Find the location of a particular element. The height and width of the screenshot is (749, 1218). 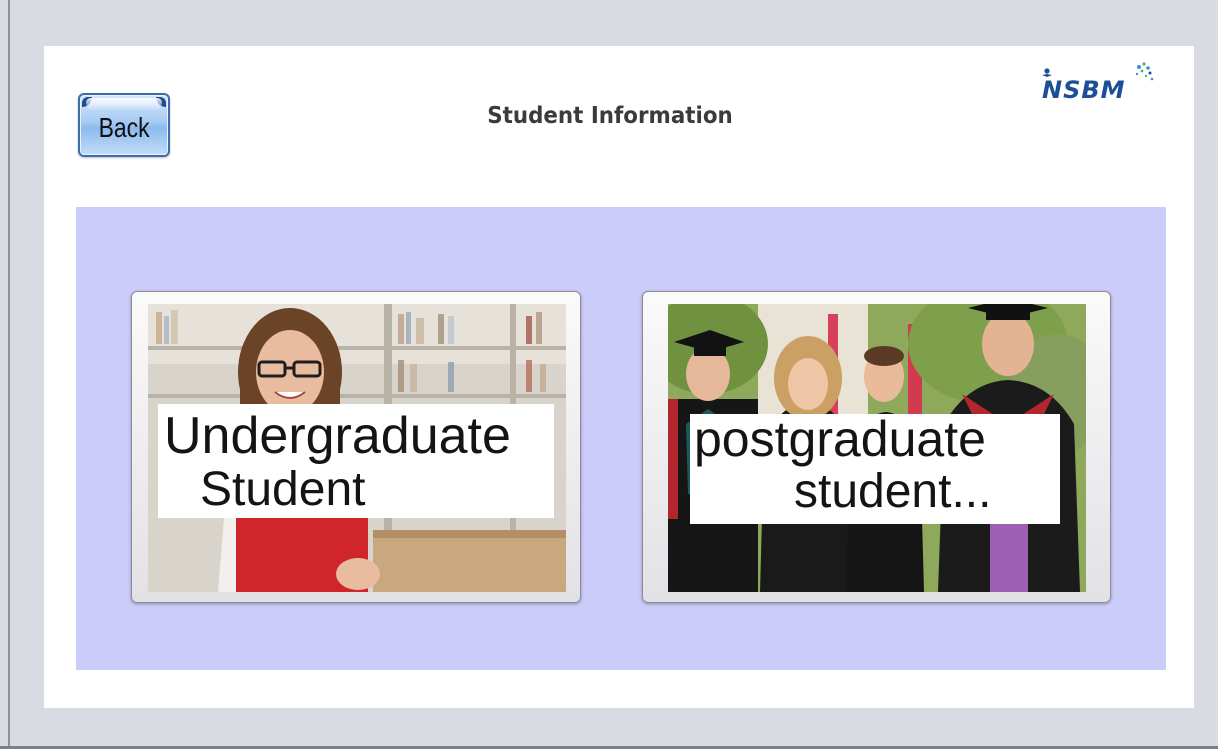

button-shine is located at coordinates (124, 104).